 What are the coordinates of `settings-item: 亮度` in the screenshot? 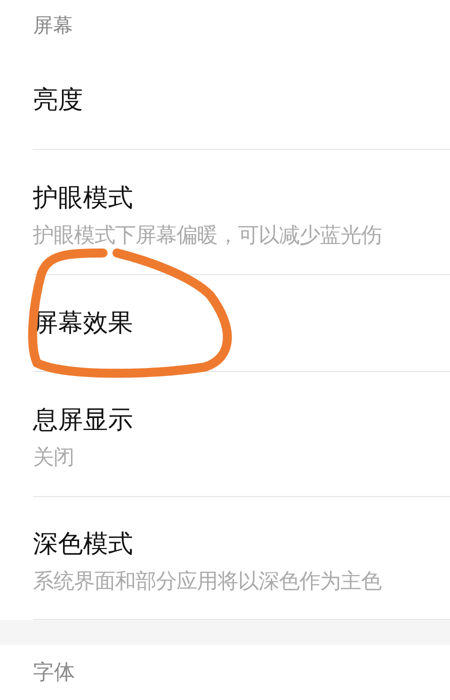 It's located at (241, 100).